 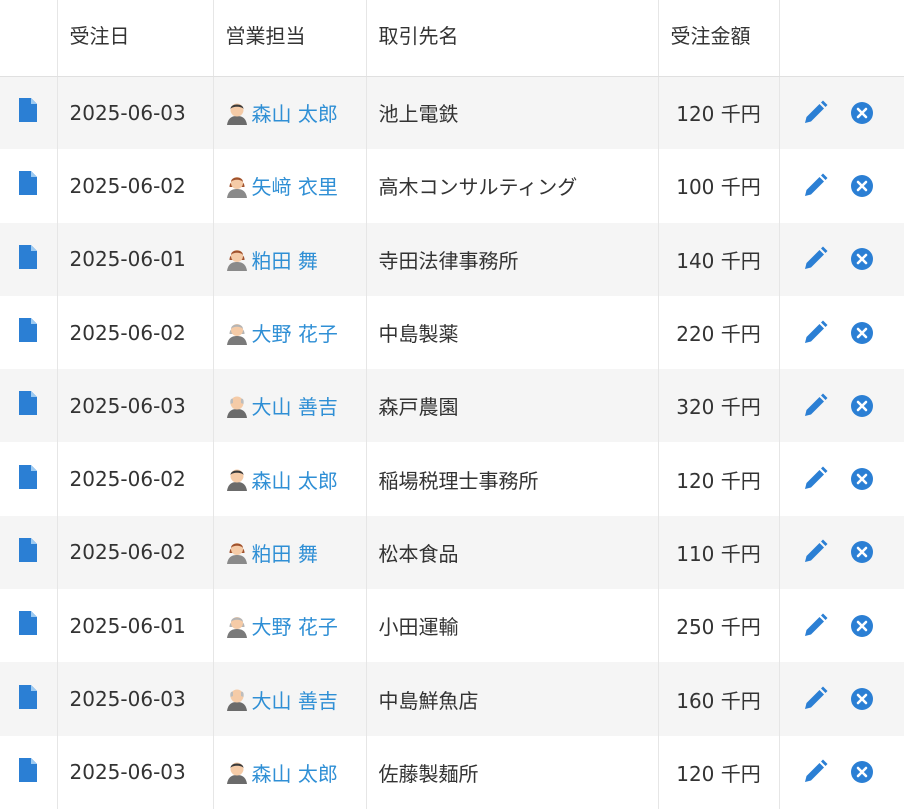 I want to click on client-name: 稲場税理士事務所, so click(x=512, y=479).